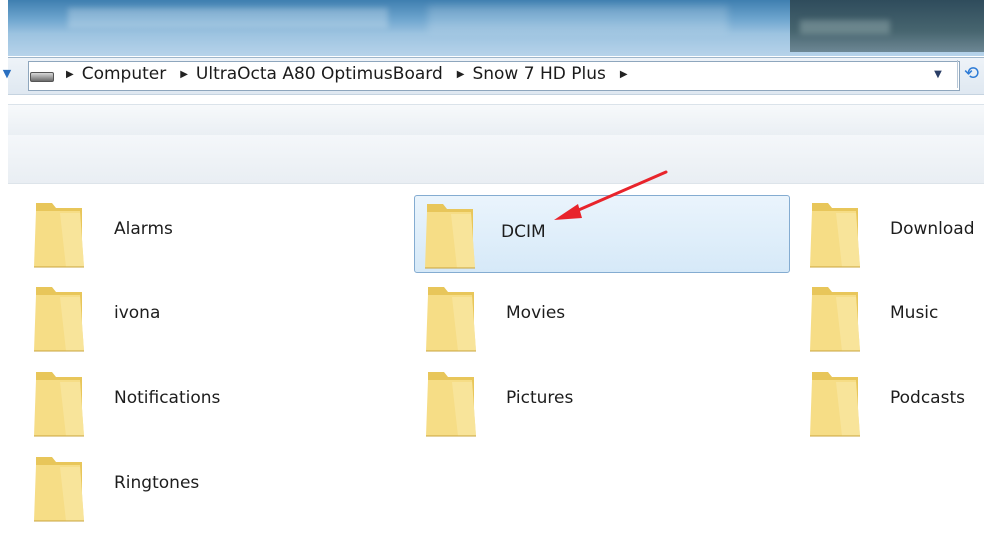  I want to click on folder-label: Alarms, so click(143, 229).